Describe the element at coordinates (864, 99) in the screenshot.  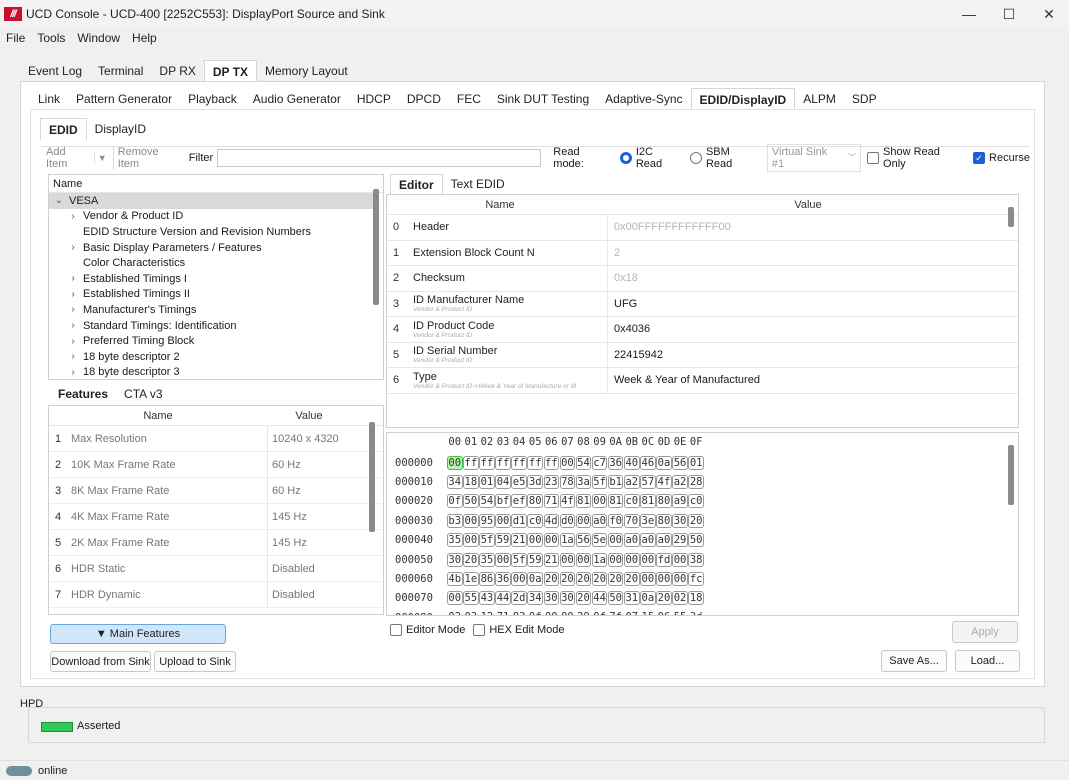
I see `tab-sdp: SDP` at that location.